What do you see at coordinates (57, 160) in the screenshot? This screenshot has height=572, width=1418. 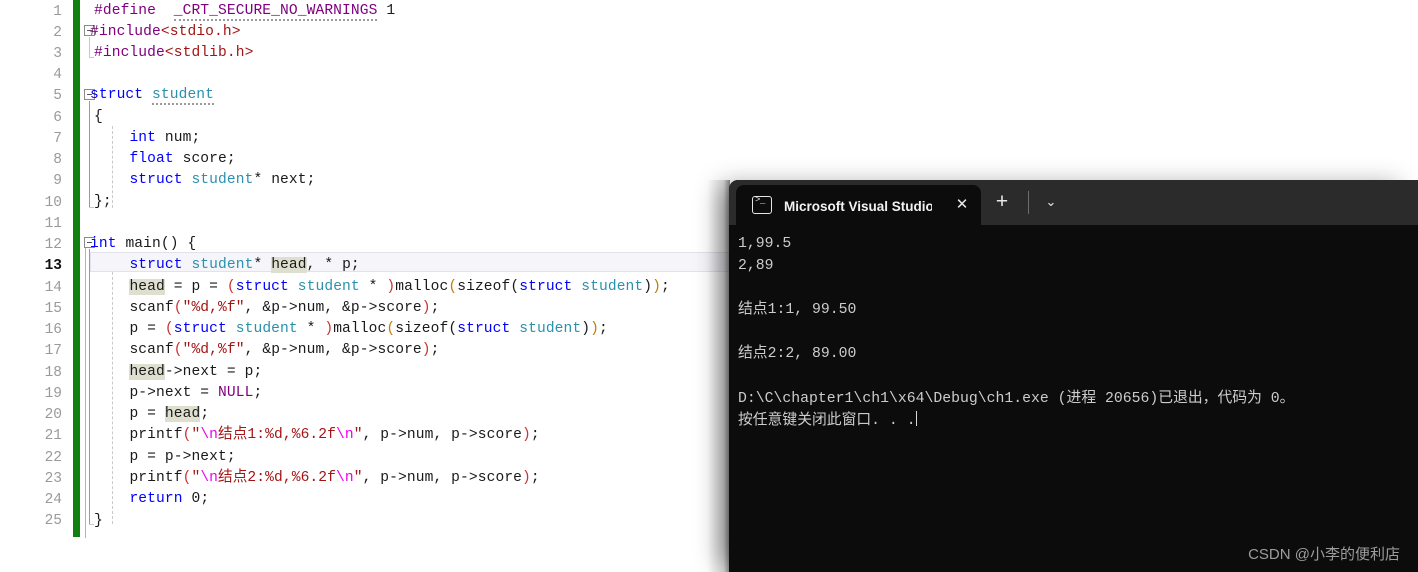 I see `line-number: 8` at bounding box center [57, 160].